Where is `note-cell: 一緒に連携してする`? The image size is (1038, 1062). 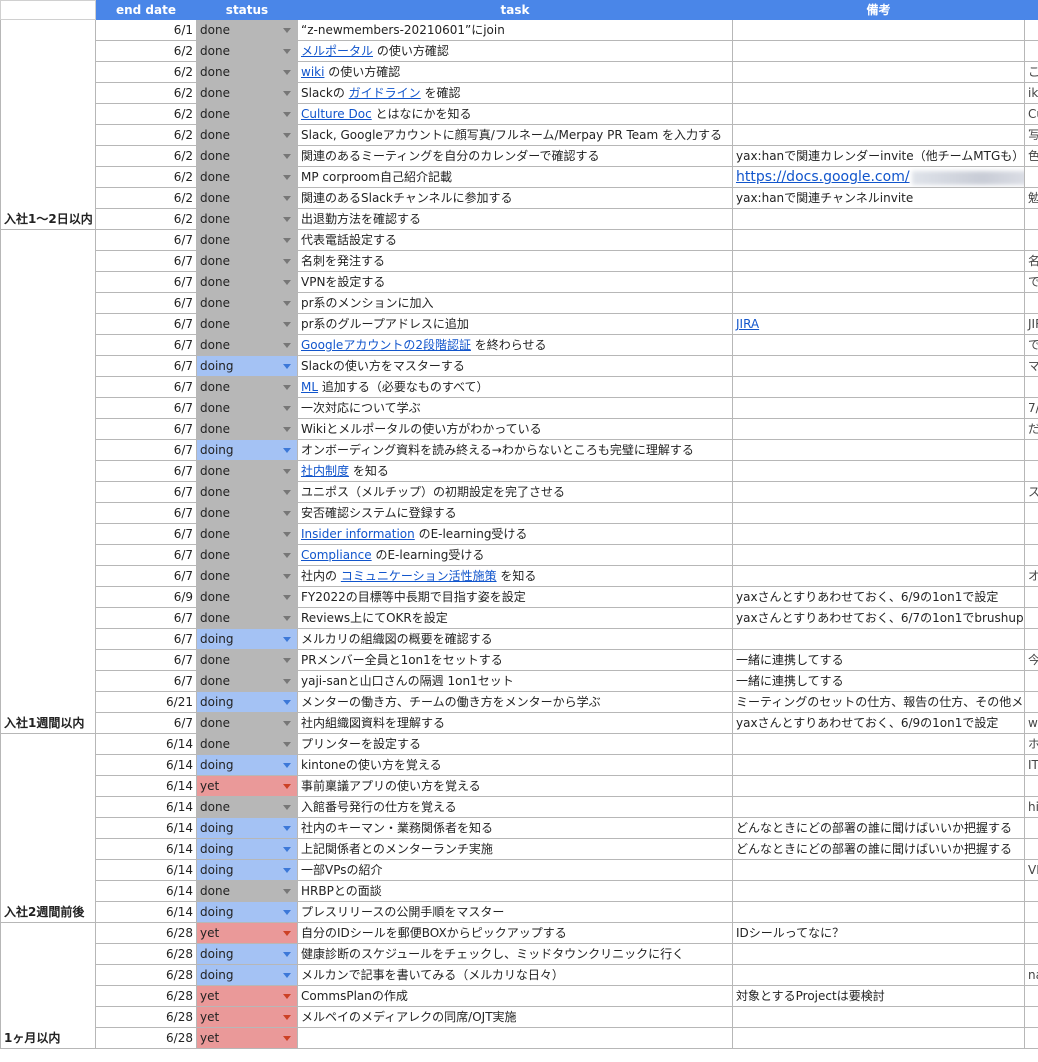 note-cell: 一緒に連携してする is located at coordinates (878, 681).